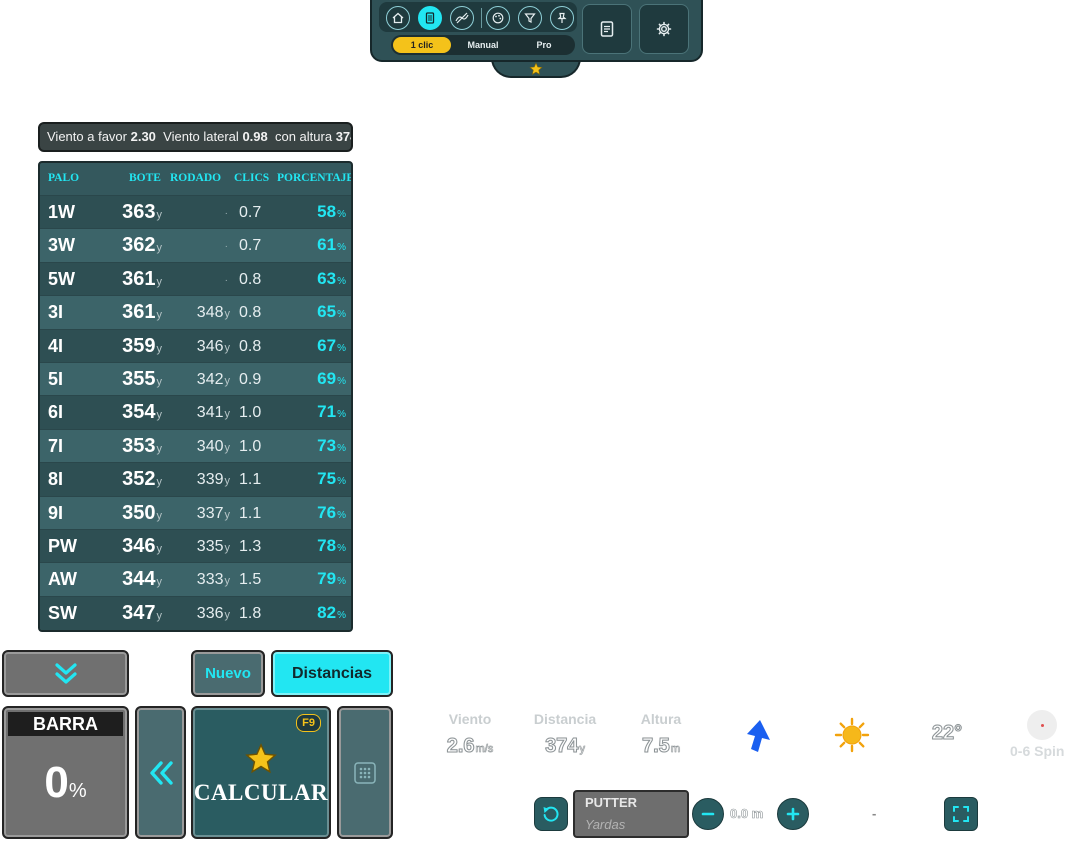 The width and height of the screenshot is (1073, 841). Describe the element at coordinates (327, 479) in the screenshot. I see `percentage-value: 75` at that location.